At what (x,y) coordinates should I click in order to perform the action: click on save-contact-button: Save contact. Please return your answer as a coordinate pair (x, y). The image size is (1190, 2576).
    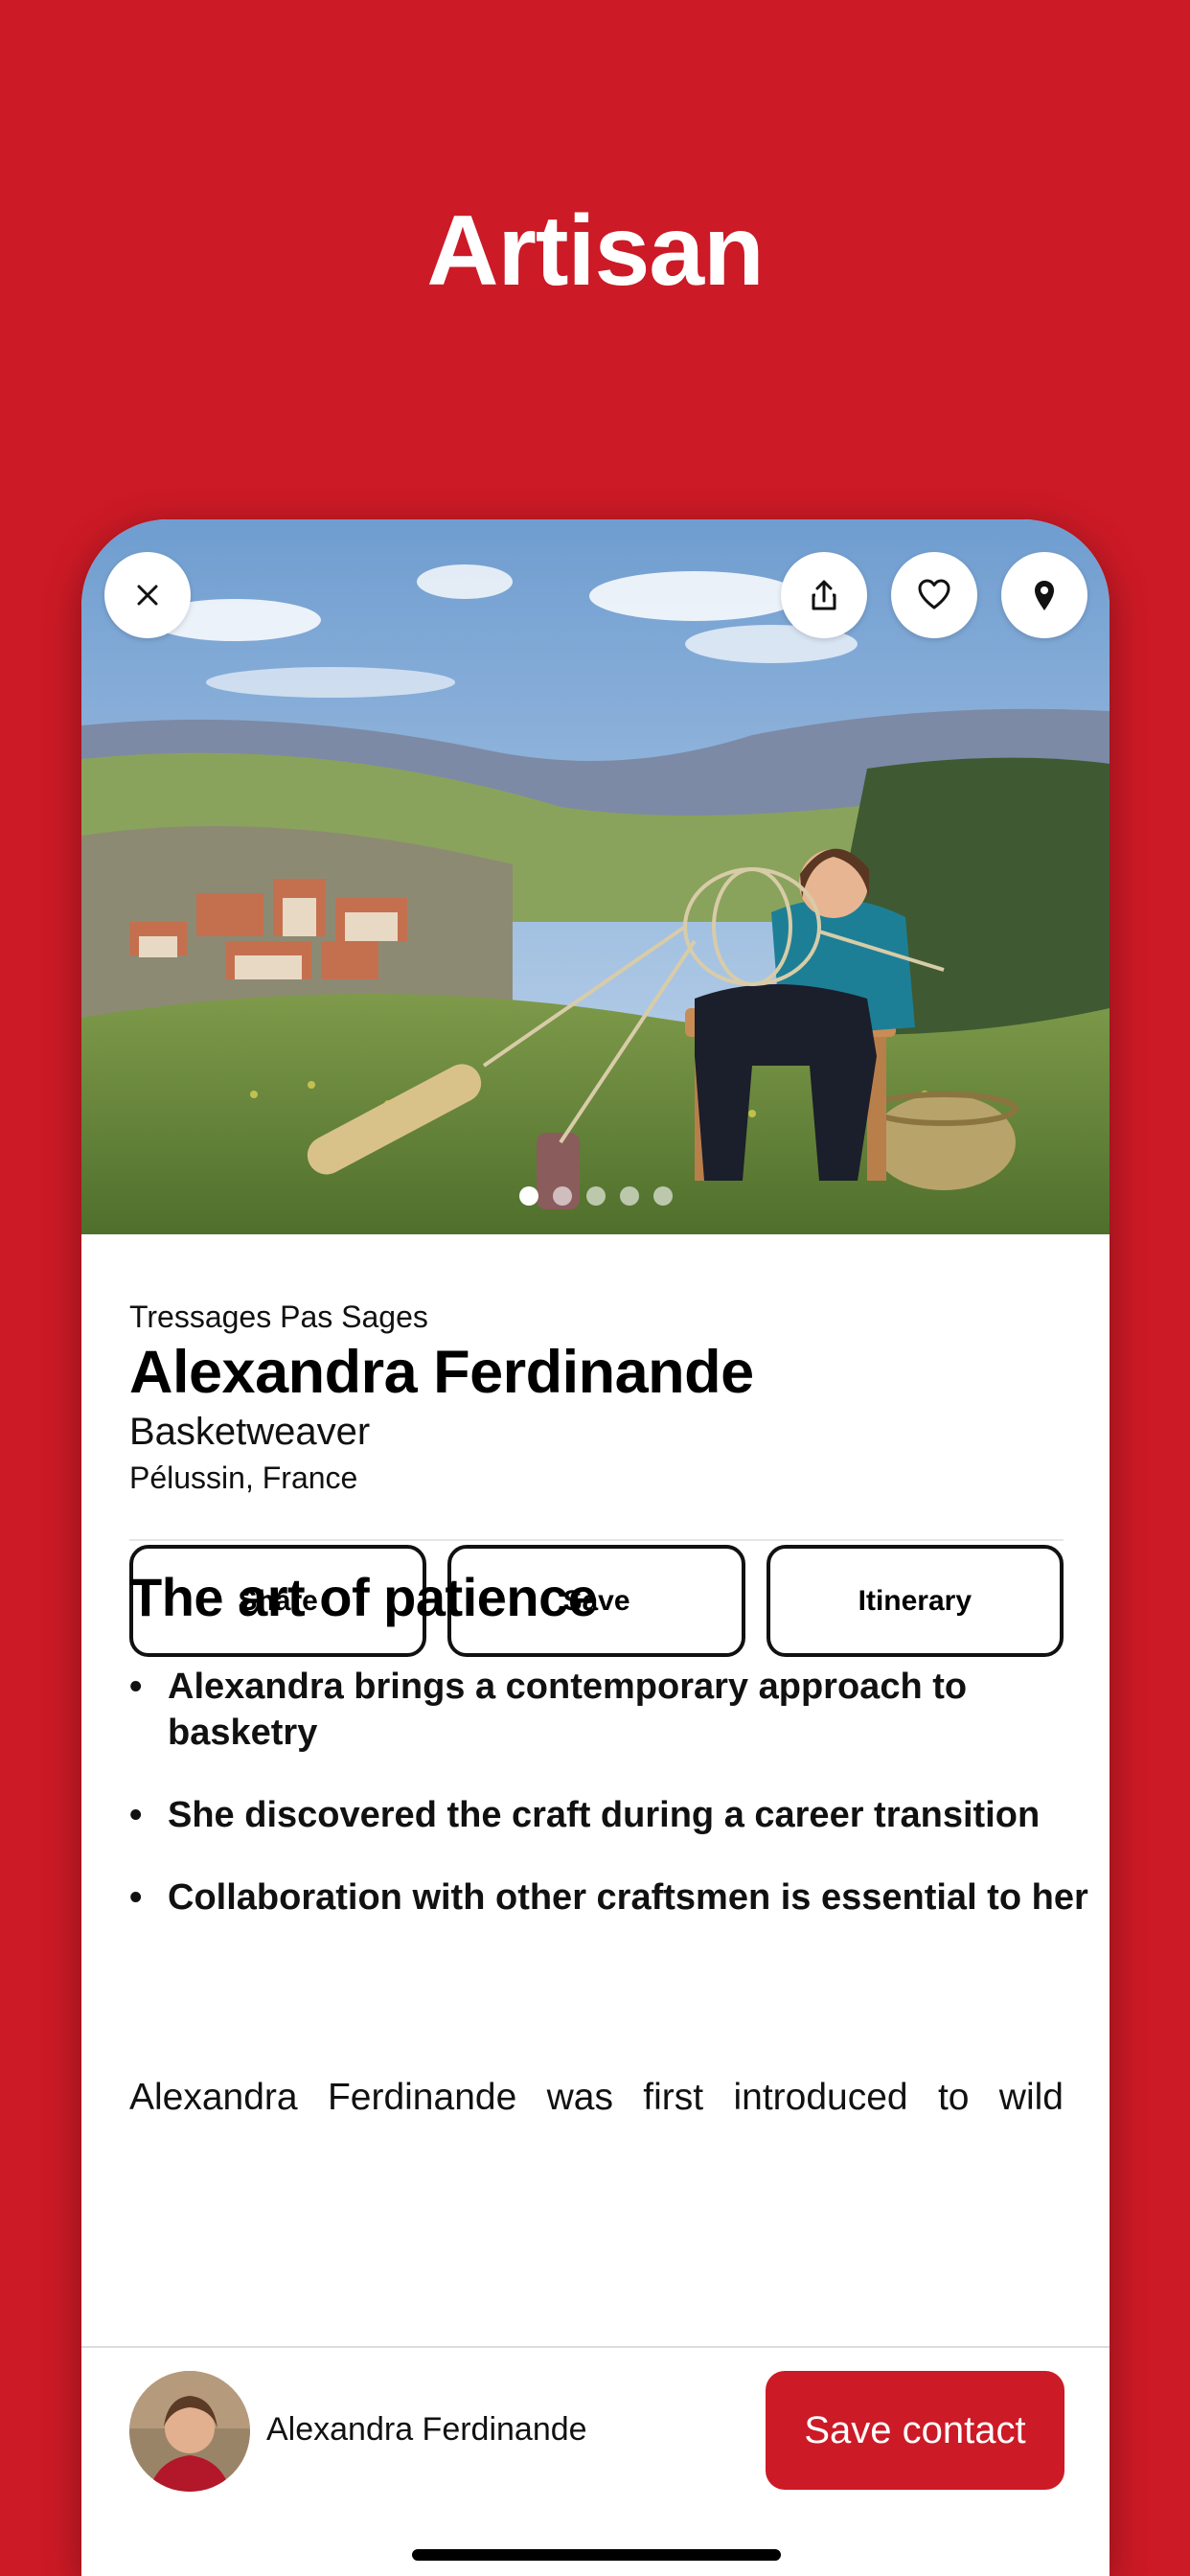
    Looking at the image, I should click on (915, 2430).